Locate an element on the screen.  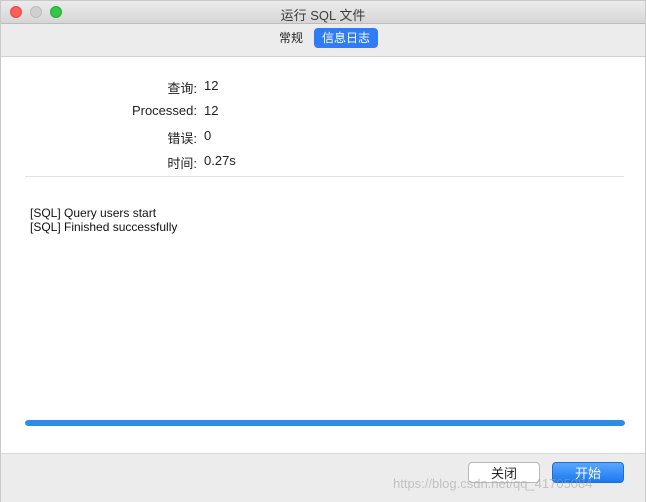
stat-label: 时间: is located at coordinates (182, 163).